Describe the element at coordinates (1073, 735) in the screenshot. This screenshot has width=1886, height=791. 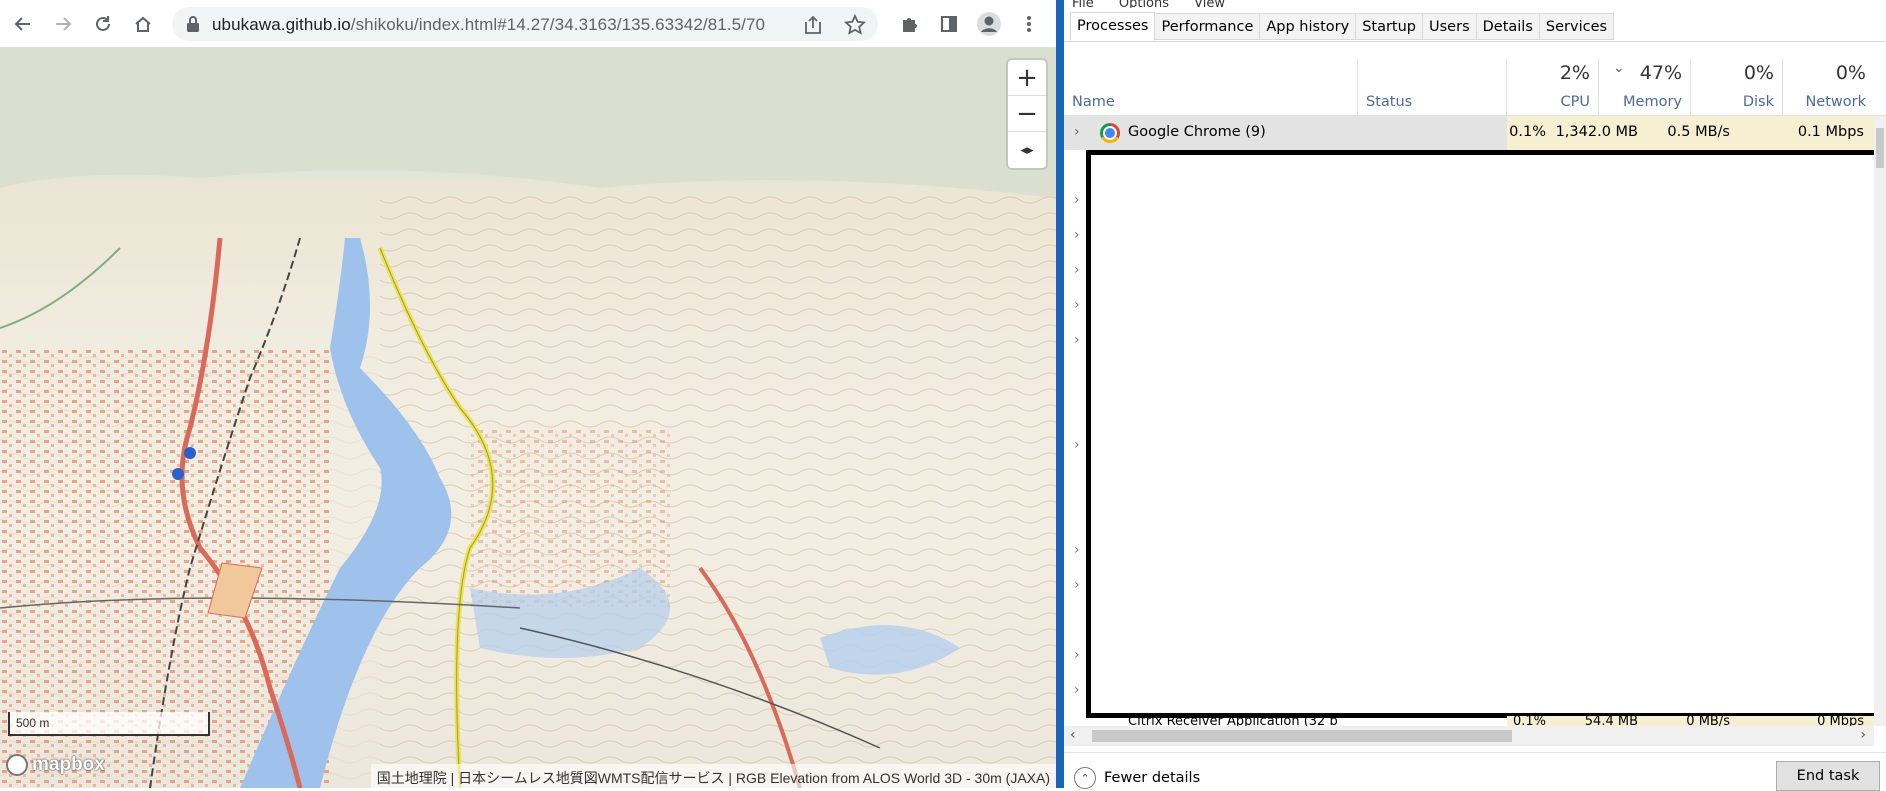
I see `scroll-left-arrow-icon: ‹` at that location.